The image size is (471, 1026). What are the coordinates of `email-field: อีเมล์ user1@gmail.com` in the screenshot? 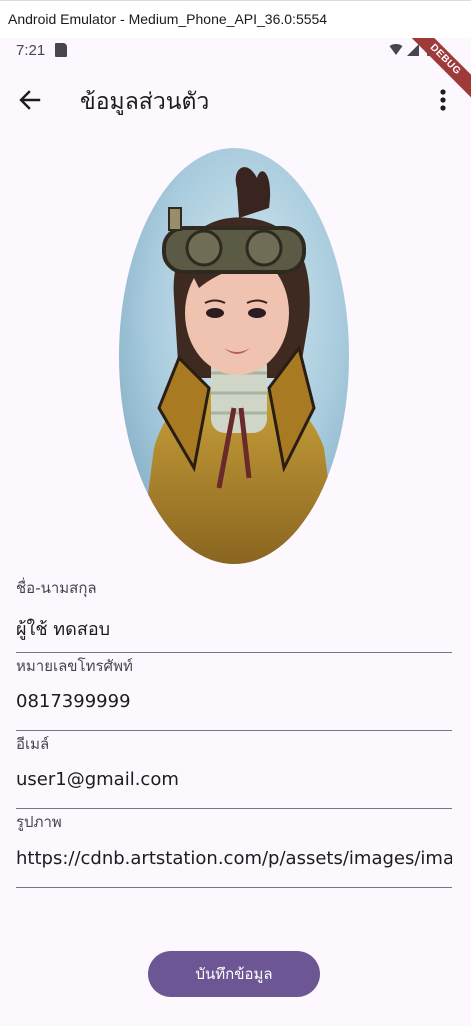 It's located at (234, 770).